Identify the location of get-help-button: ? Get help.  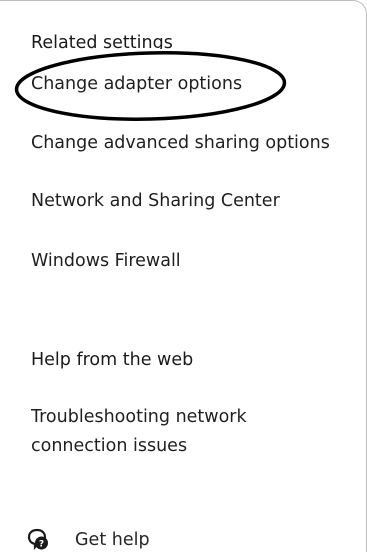
(88, 540).